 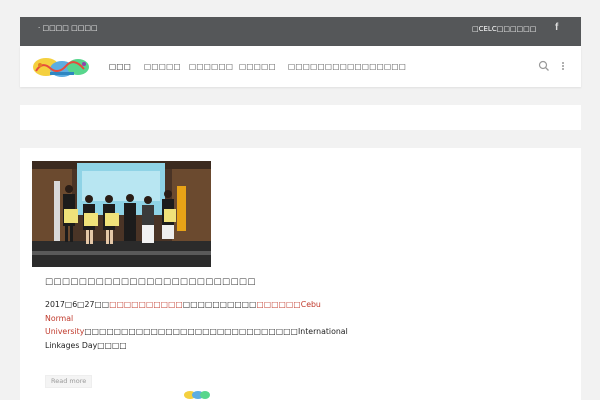 I want to click on footer-logo, so click(x=197, y=395).